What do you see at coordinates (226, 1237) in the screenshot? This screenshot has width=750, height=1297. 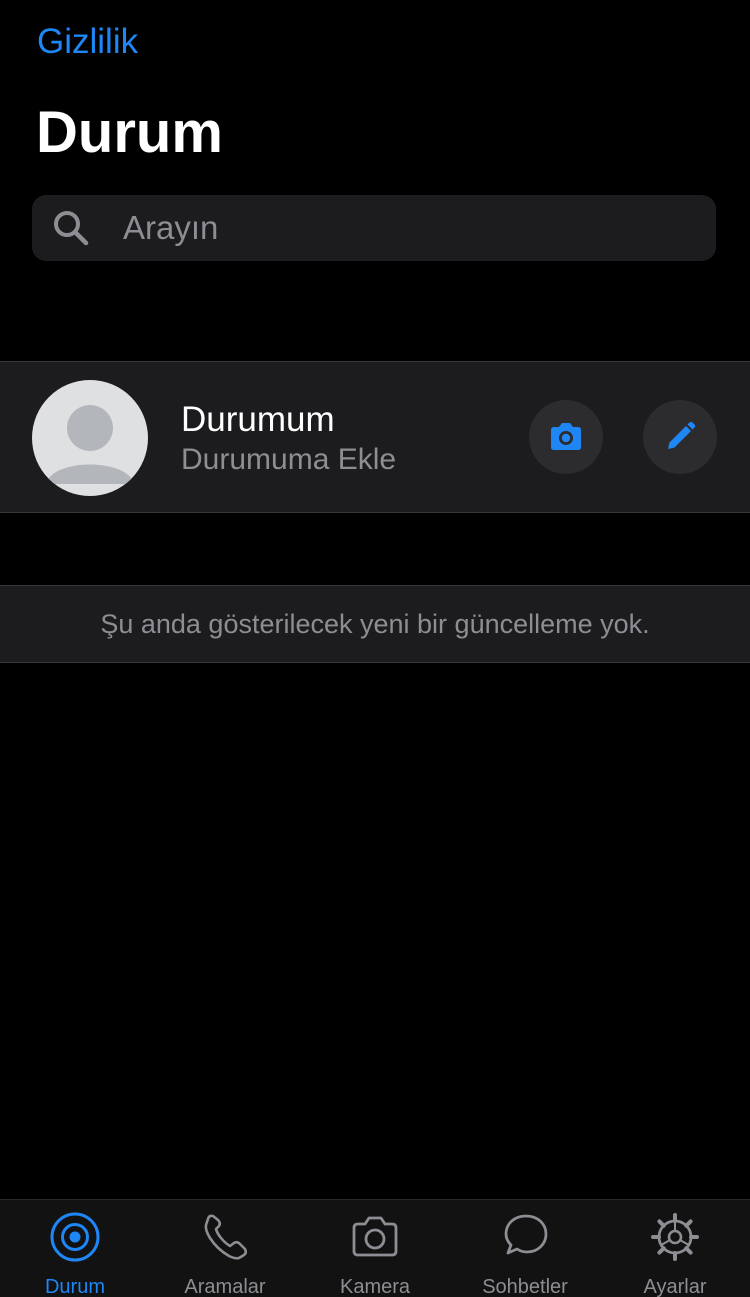 I see `phone-icon` at bounding box center [226, 1237].